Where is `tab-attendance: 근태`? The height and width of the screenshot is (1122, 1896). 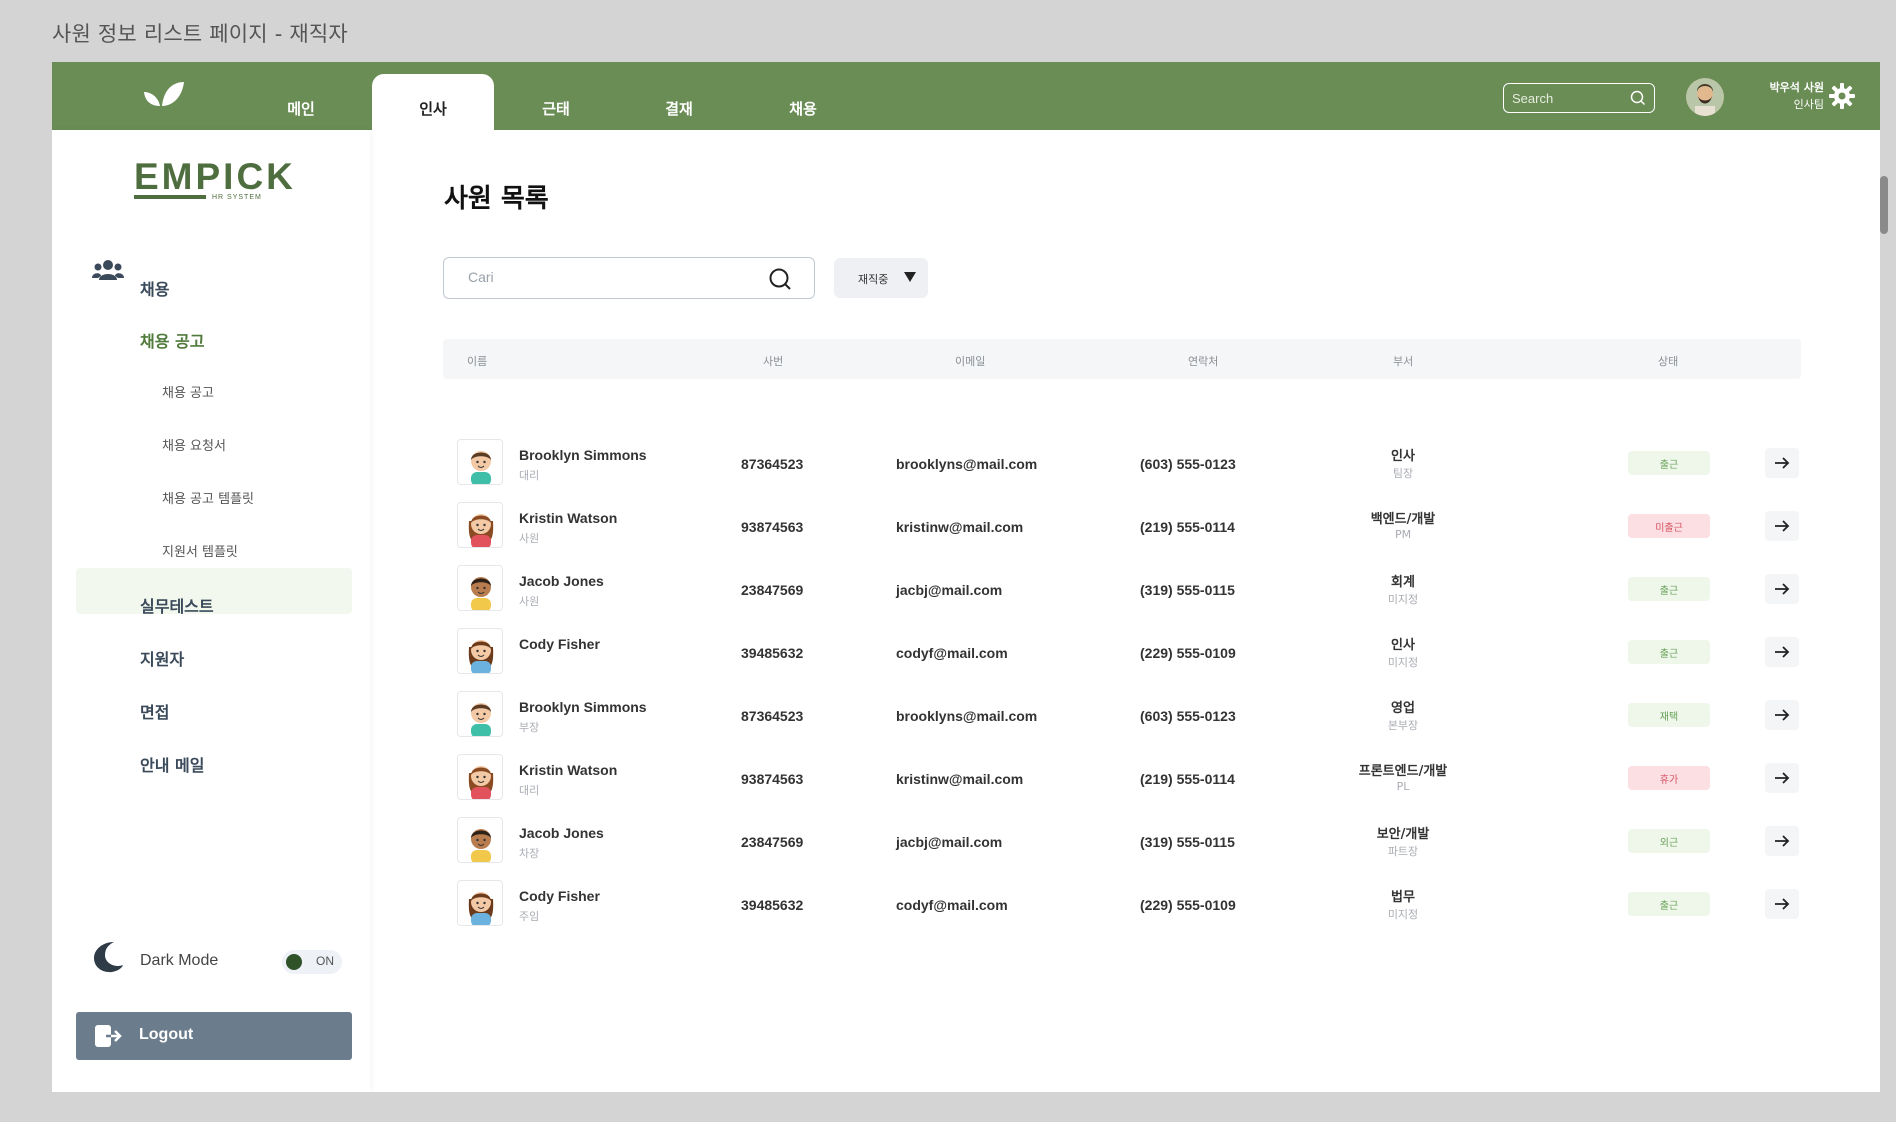 tab-attendance: 근태 is located at coordinates (556, 102).